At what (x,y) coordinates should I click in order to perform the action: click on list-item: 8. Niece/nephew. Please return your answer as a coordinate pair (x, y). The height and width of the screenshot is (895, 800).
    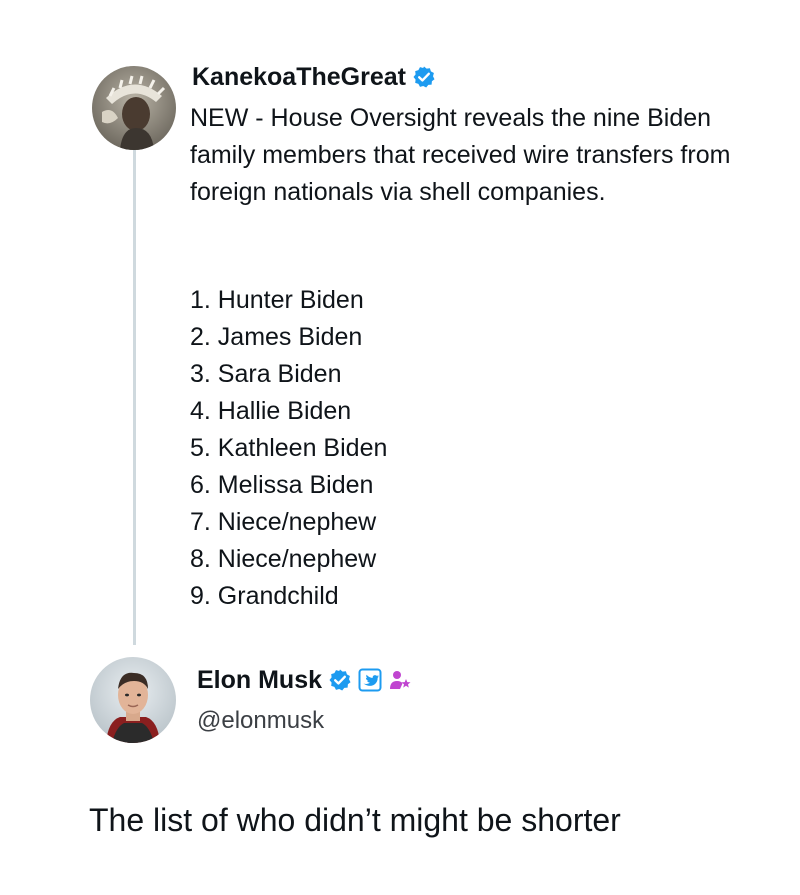
    Looking at the image, I should click on (283, 559).